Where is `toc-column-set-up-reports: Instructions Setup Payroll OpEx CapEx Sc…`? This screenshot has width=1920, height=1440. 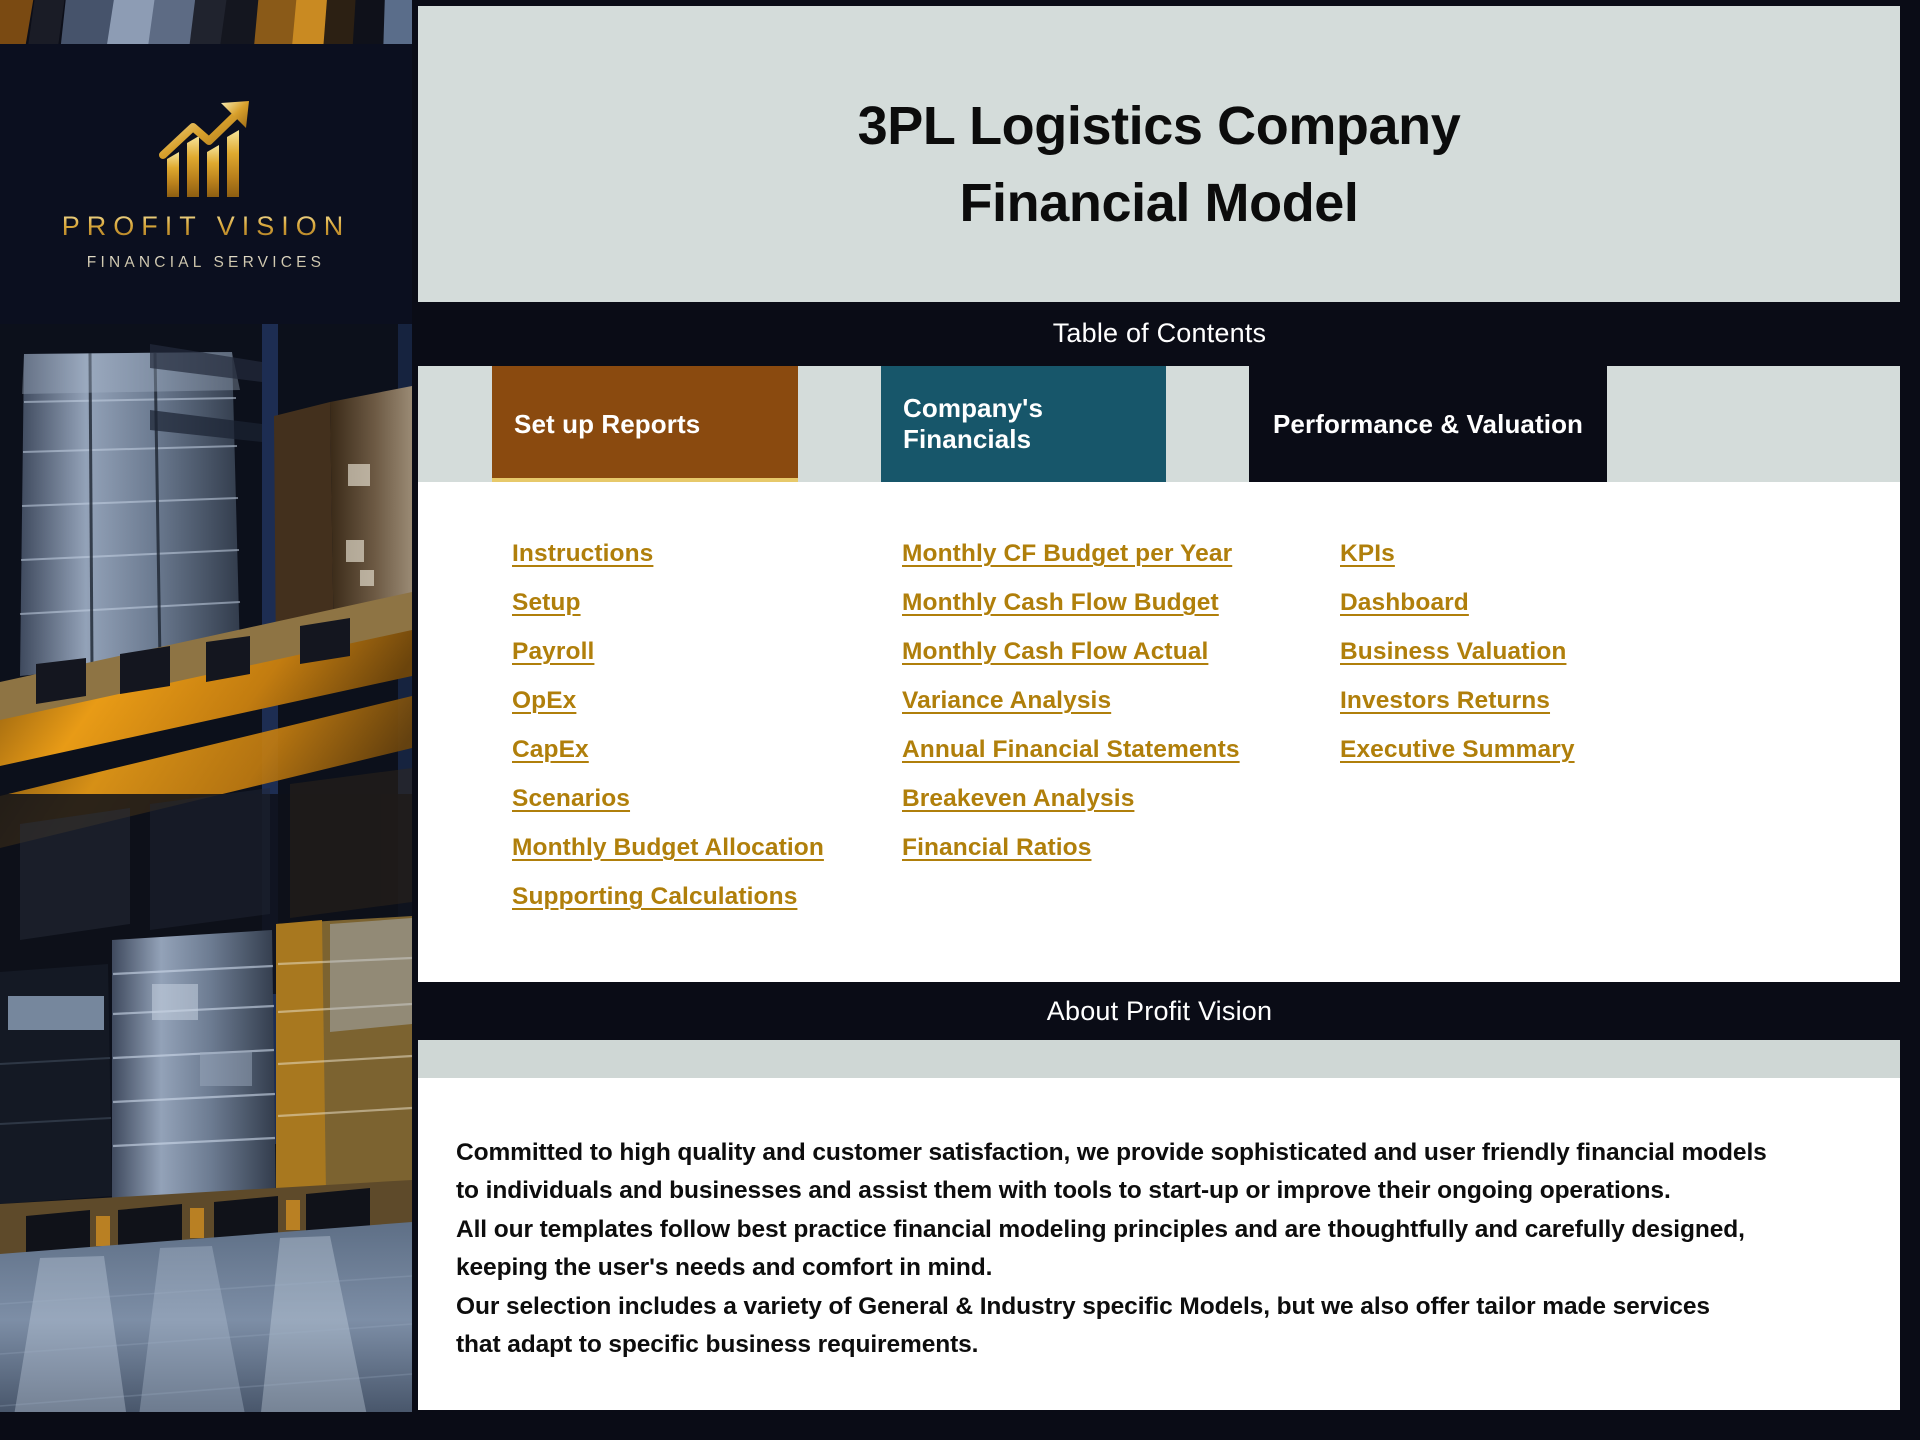 toc-column-set-up-reports: Instructions Setup Payroll OpEx CapEx Sc… is located at coordinates (654, 761).